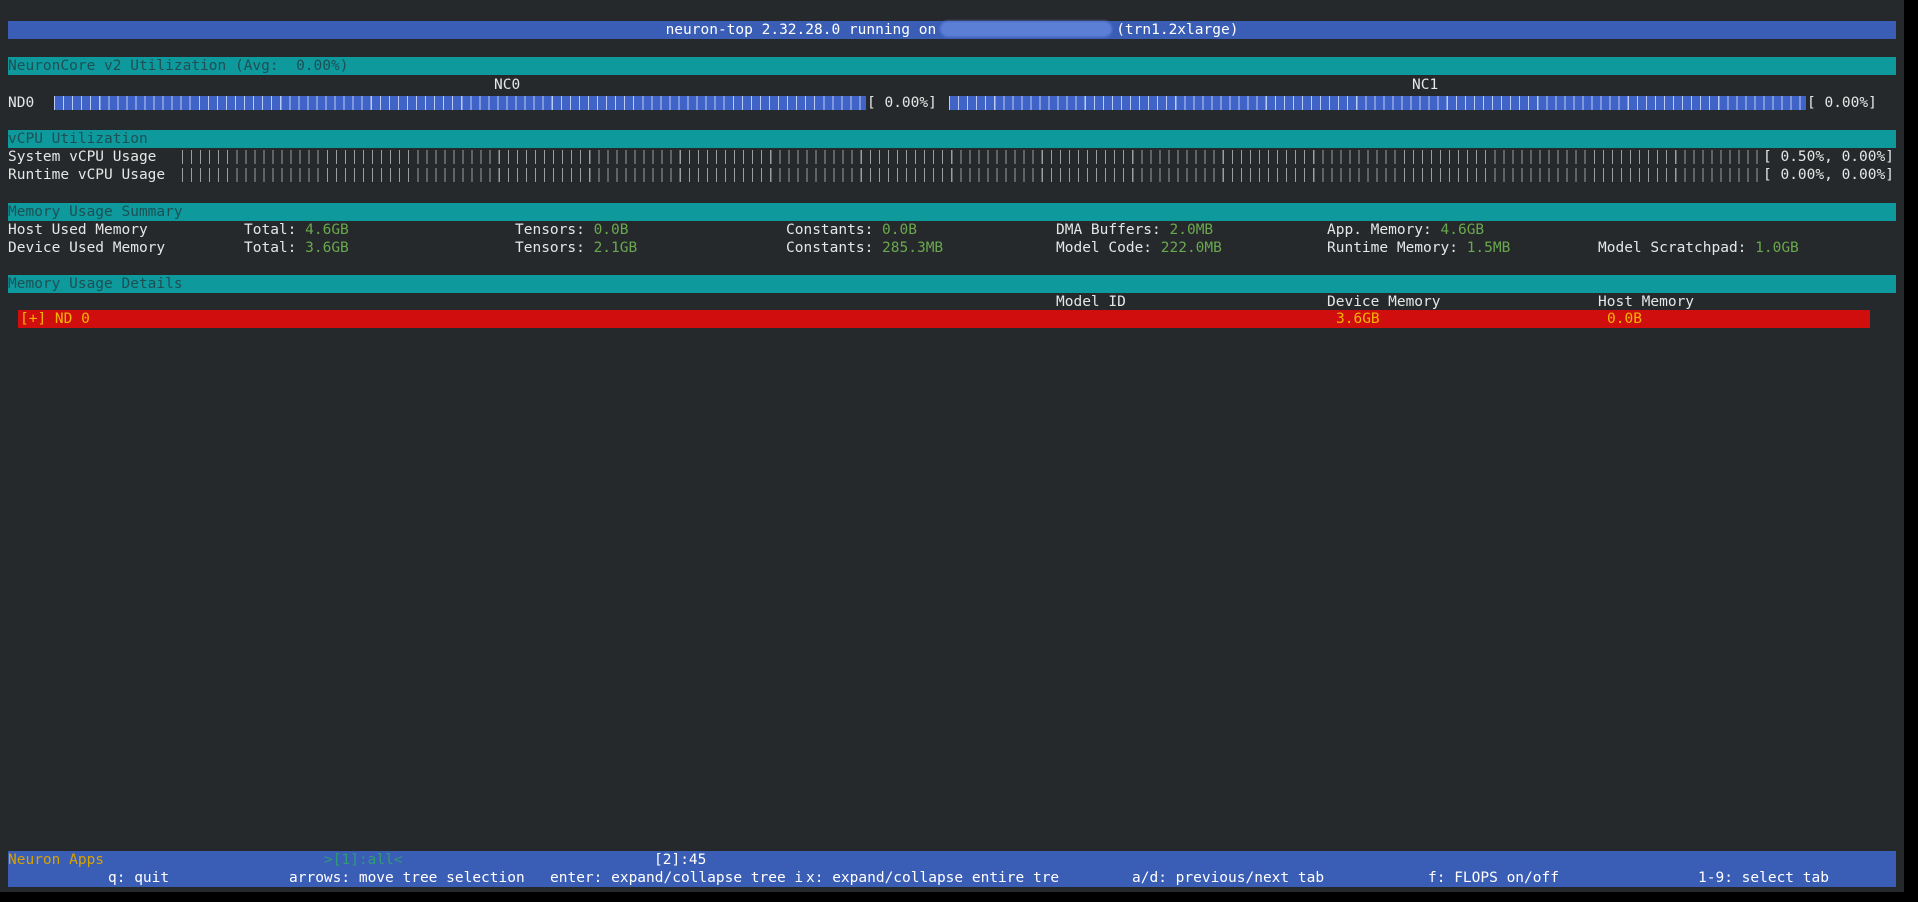 Image resolution: width=1918 pixels, height=902 pixels. Describe the element at coordinates (56, 860) in the screenshot. I see `footer-apps-label: Neuron Apps` at that location.